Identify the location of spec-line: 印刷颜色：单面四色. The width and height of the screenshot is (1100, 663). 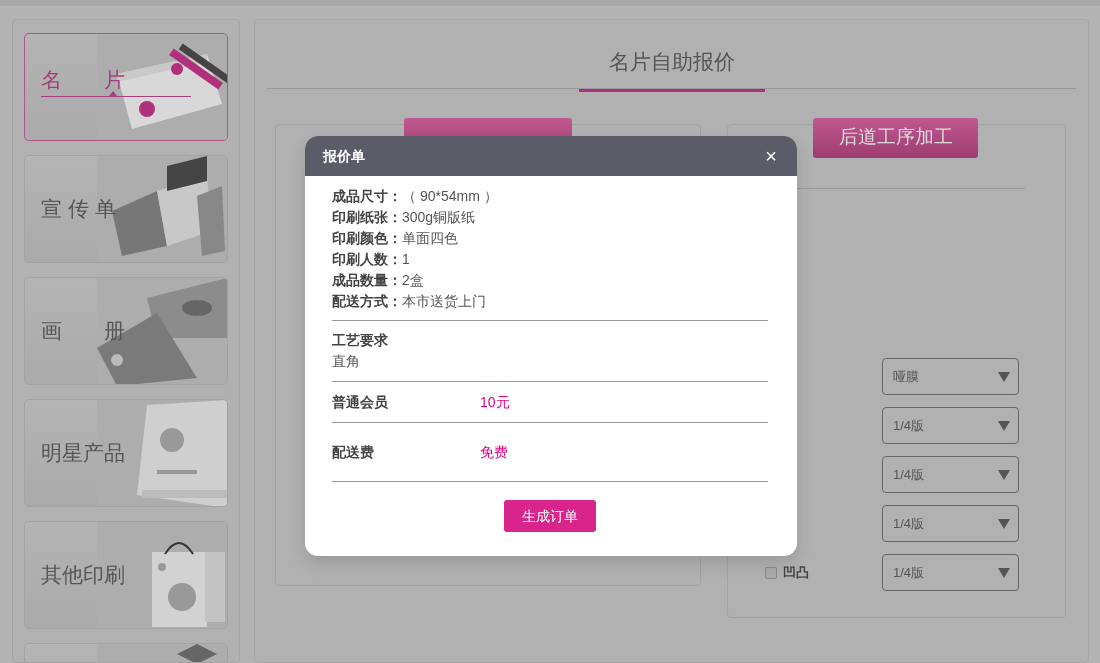
(395, 238).